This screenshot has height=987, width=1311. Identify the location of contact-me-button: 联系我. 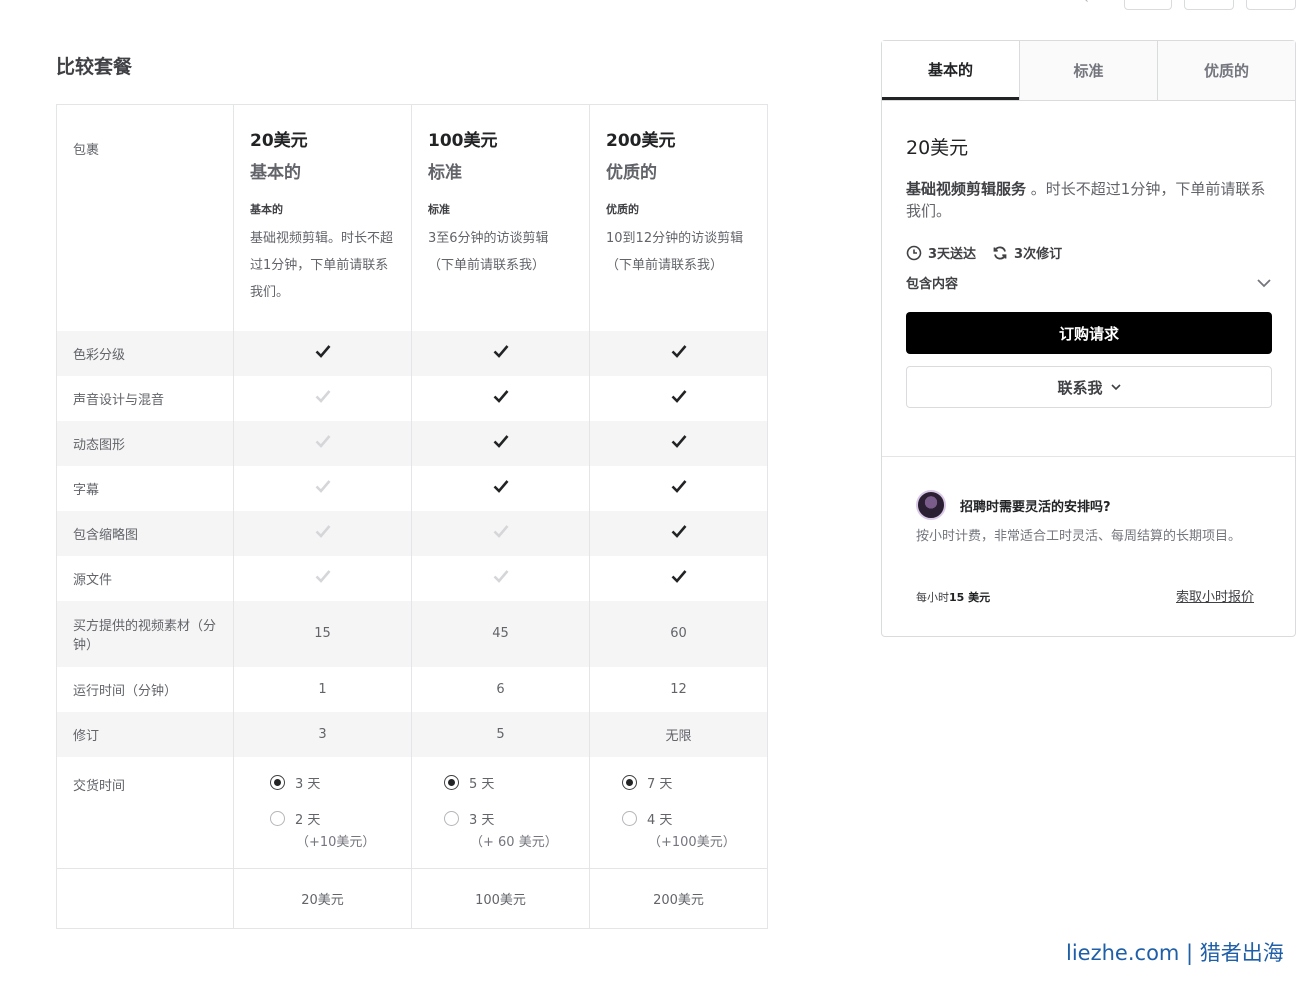
(1089, 387).